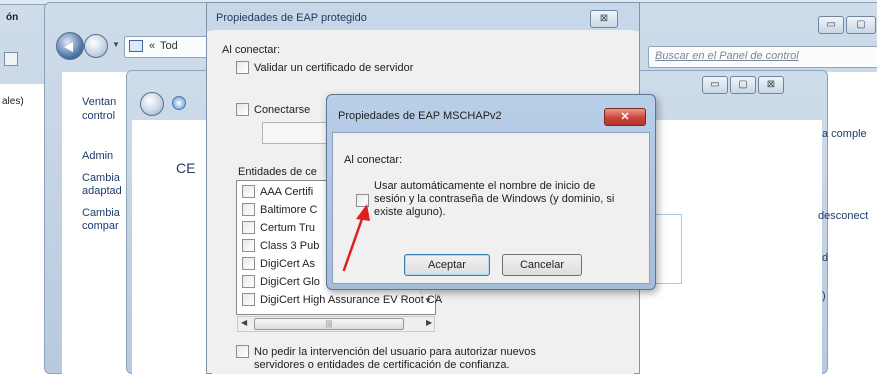  Describe the element at coordinates (251, 50) in the screenshot. I see `eap-when-connecting-label: Al conectar:` at that location.